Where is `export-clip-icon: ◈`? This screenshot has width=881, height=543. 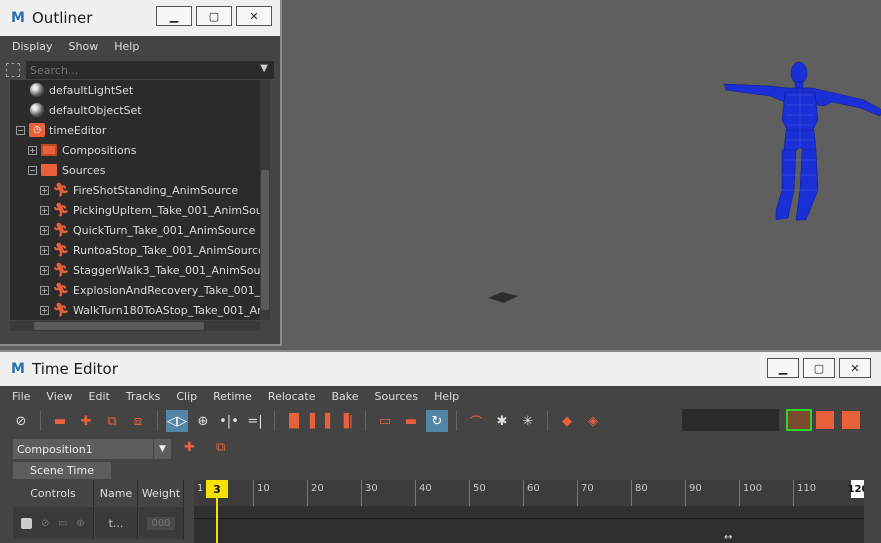
export-clip-icon: ◈ is located at coordinates (593, 421).